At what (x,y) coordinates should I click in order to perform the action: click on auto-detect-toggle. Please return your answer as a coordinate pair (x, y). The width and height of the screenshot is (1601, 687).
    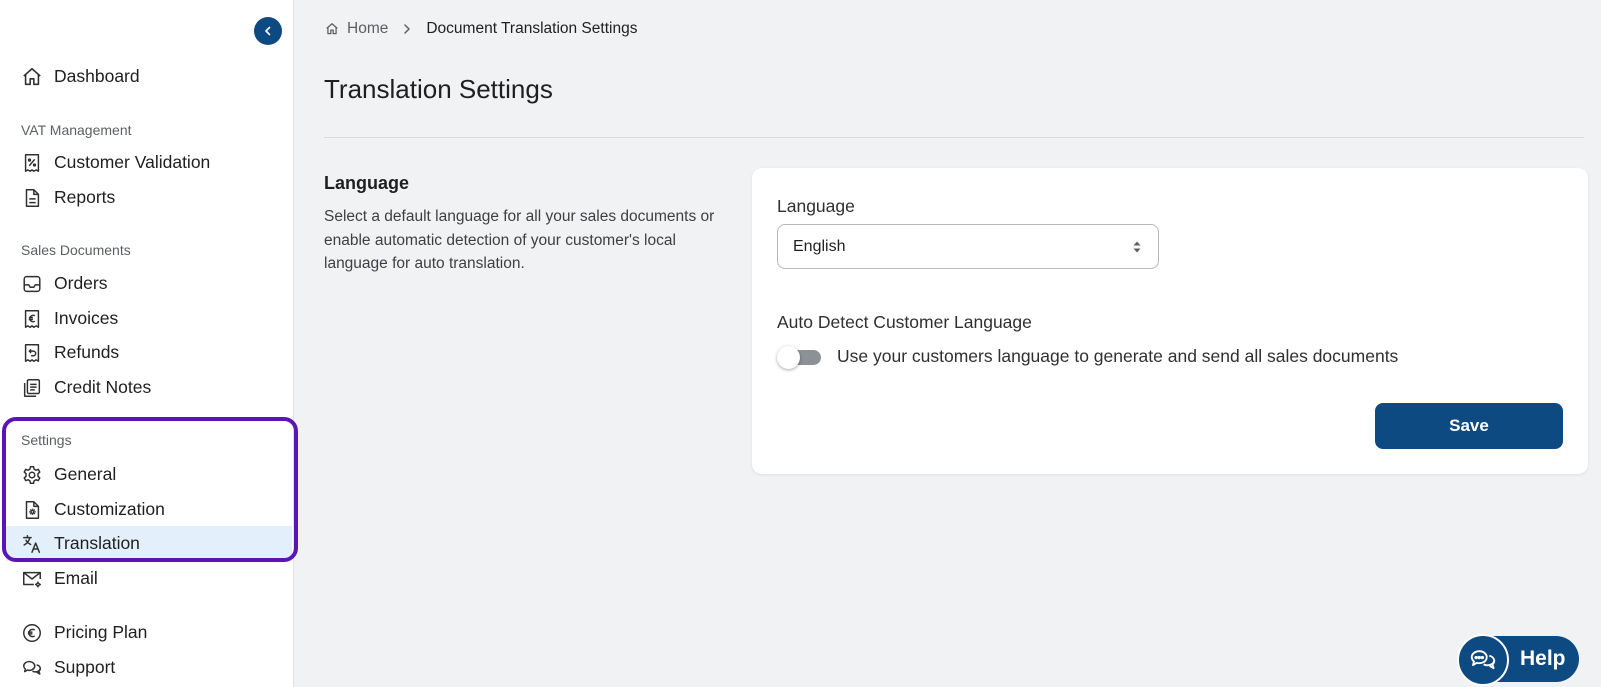
    Looking at the image, I should click on (799, 357).